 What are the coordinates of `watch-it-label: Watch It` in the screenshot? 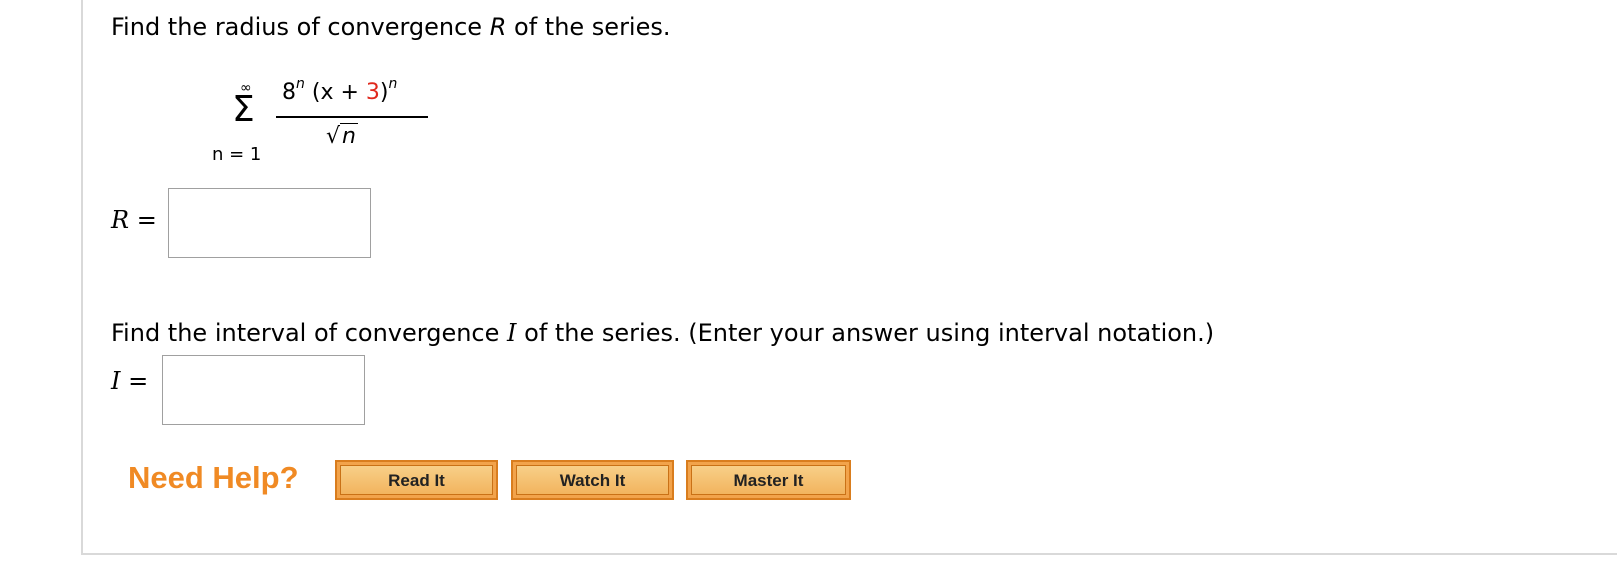 It's located at (592, 480).